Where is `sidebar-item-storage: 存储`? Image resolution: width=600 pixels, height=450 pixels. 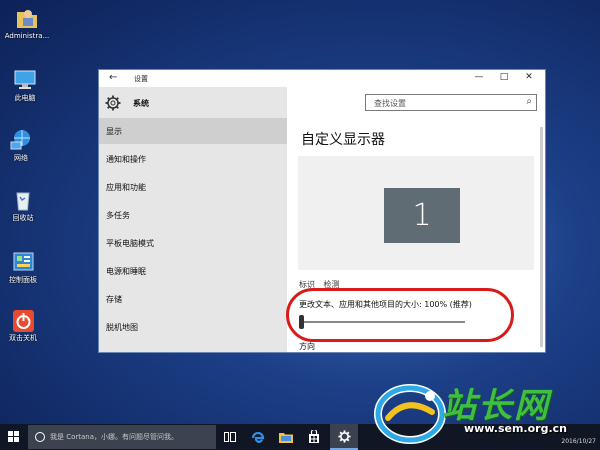
sidebar-item-storage: 存储 is located at coordinates (193, 299).